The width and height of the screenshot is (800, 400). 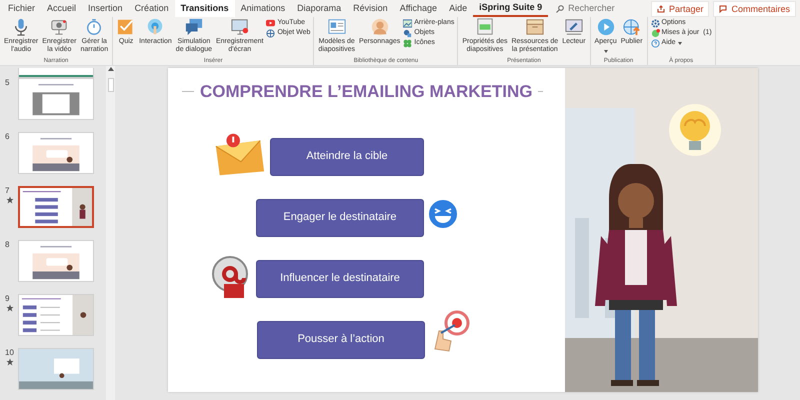 I want to click on update-icon, so click(x=655, y=33).